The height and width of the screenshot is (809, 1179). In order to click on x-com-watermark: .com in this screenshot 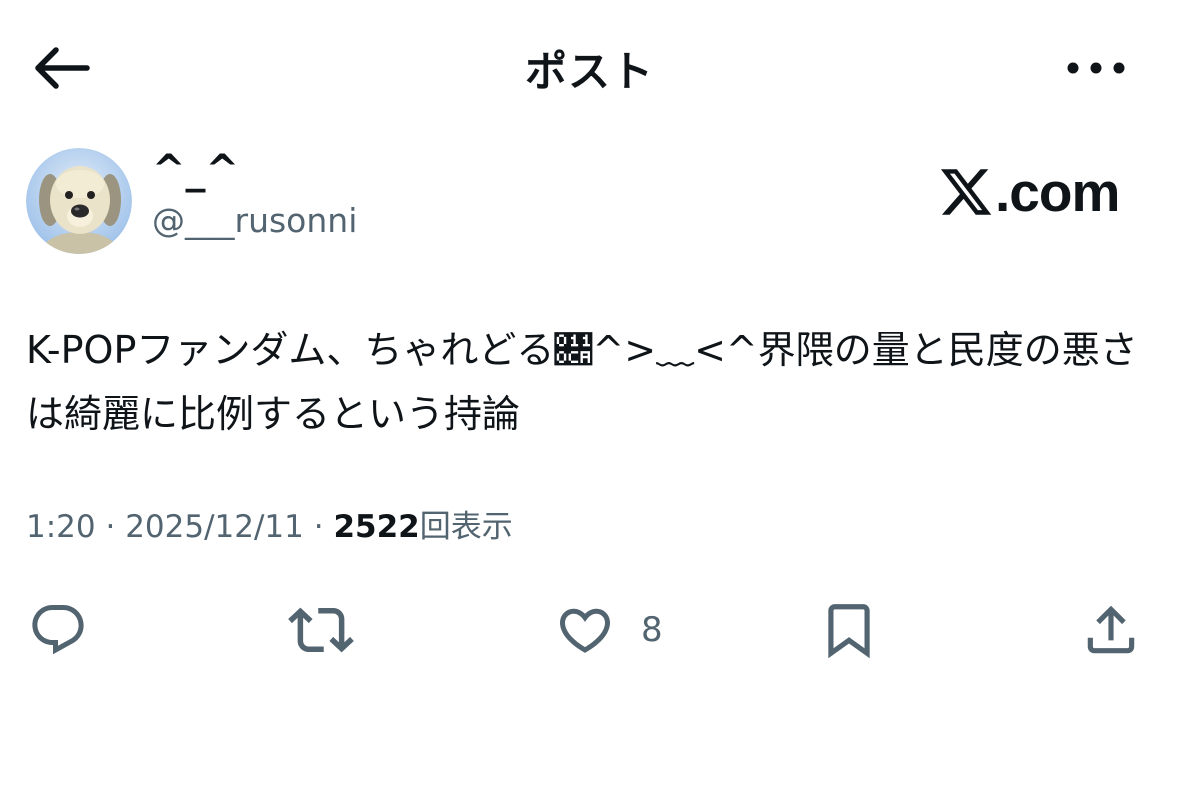, I will do `click(1038, 192)`.